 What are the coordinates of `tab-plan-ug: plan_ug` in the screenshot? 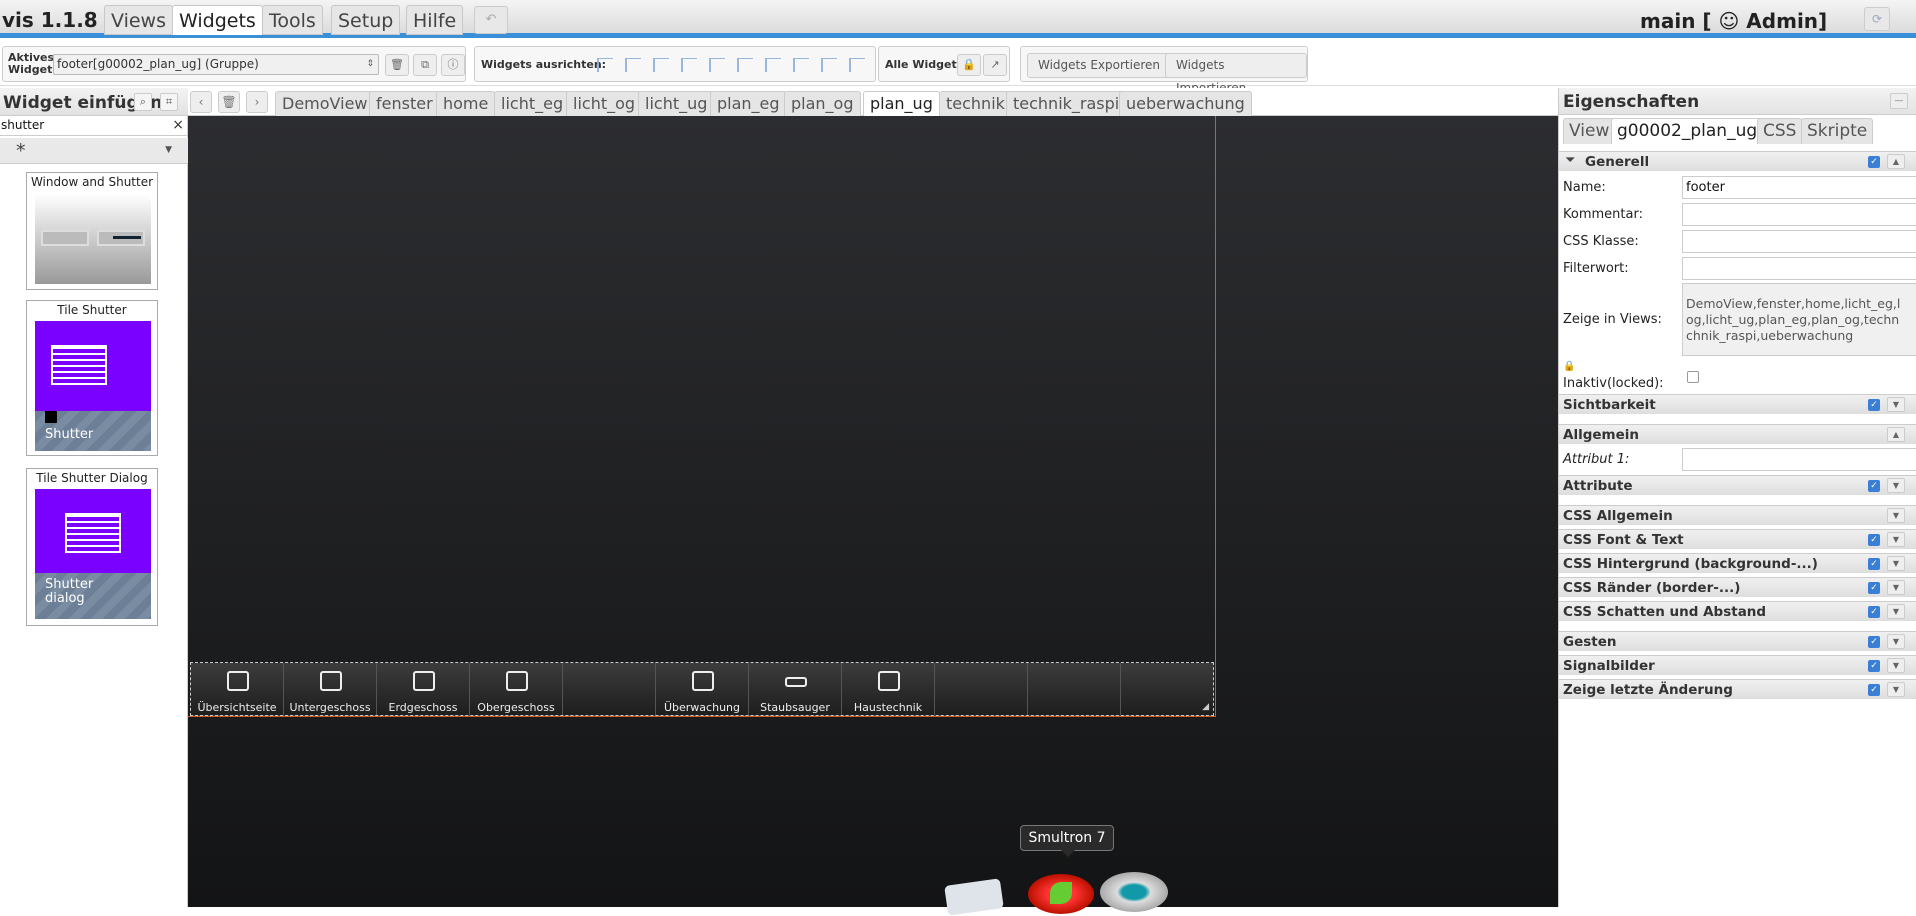 It's located at (901, 103).